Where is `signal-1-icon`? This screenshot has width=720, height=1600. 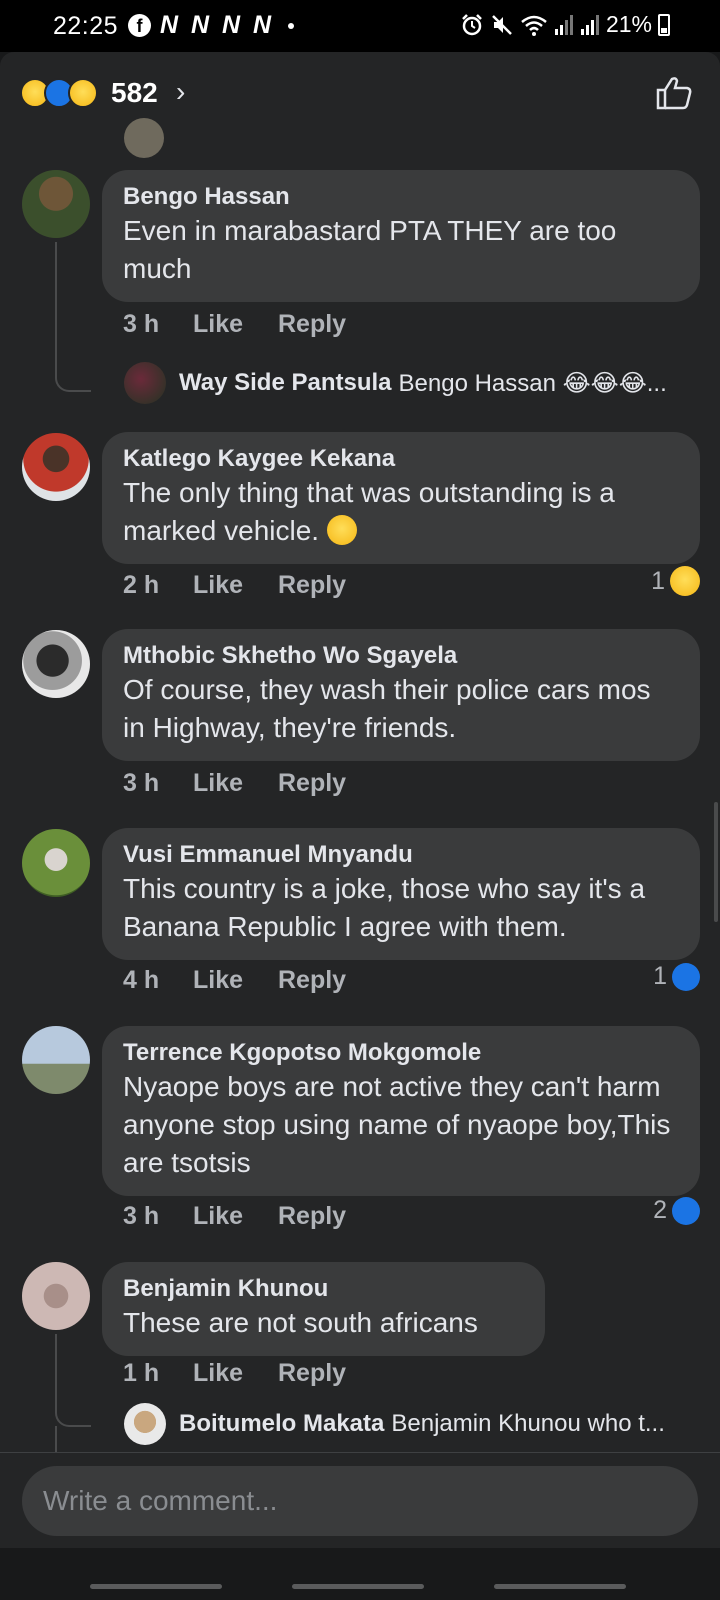
signal-1-icon is located at coordinates (563, 24).